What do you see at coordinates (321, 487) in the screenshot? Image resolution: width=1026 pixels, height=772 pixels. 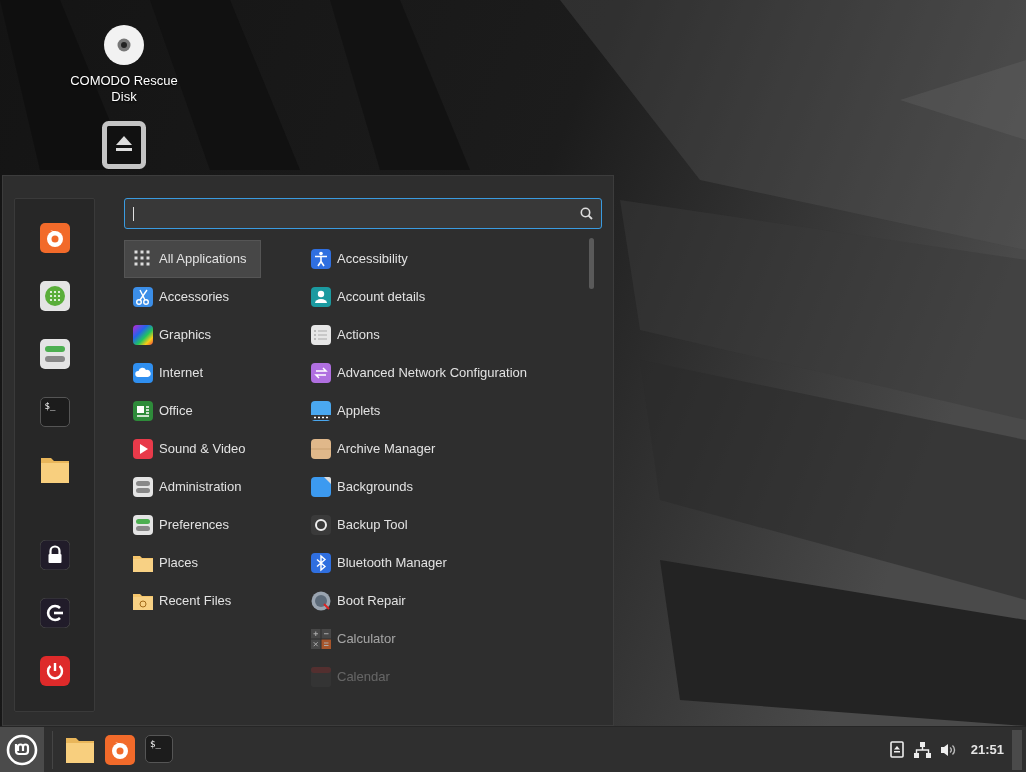 I see `image-icon` at bounding box center [321, 487].